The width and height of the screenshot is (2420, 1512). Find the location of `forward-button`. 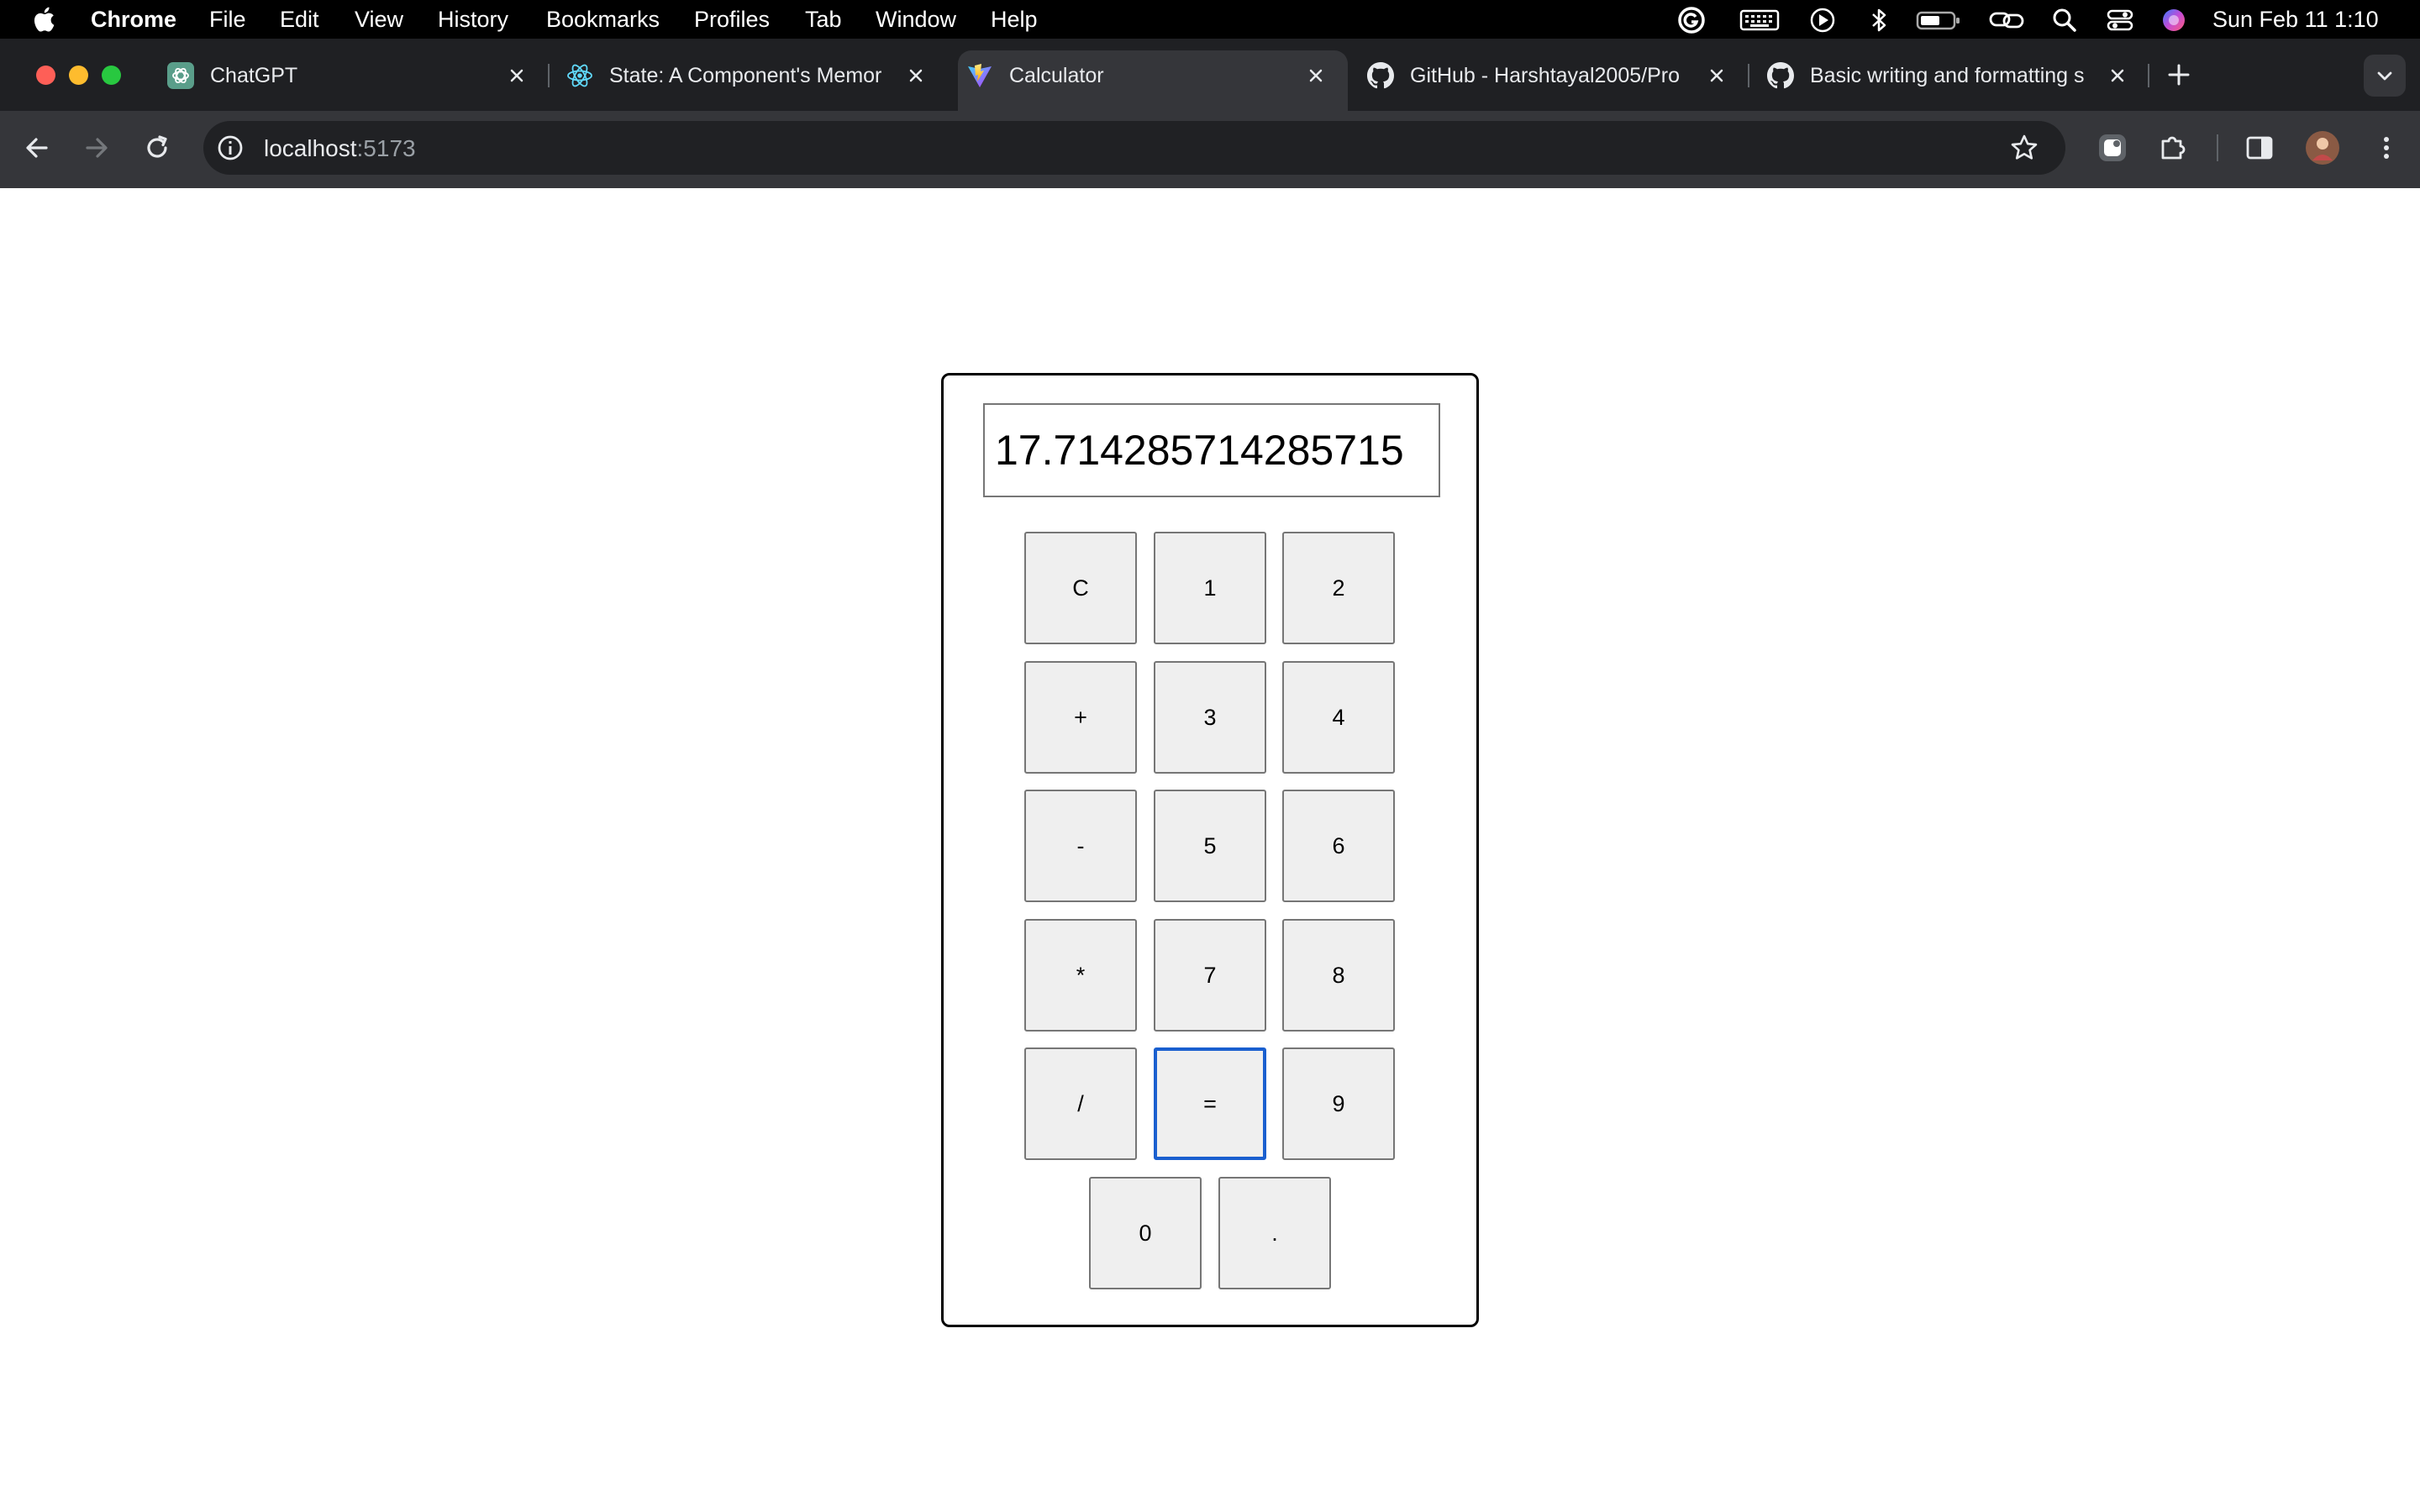

forward-button is located at coordinates (97, 148).